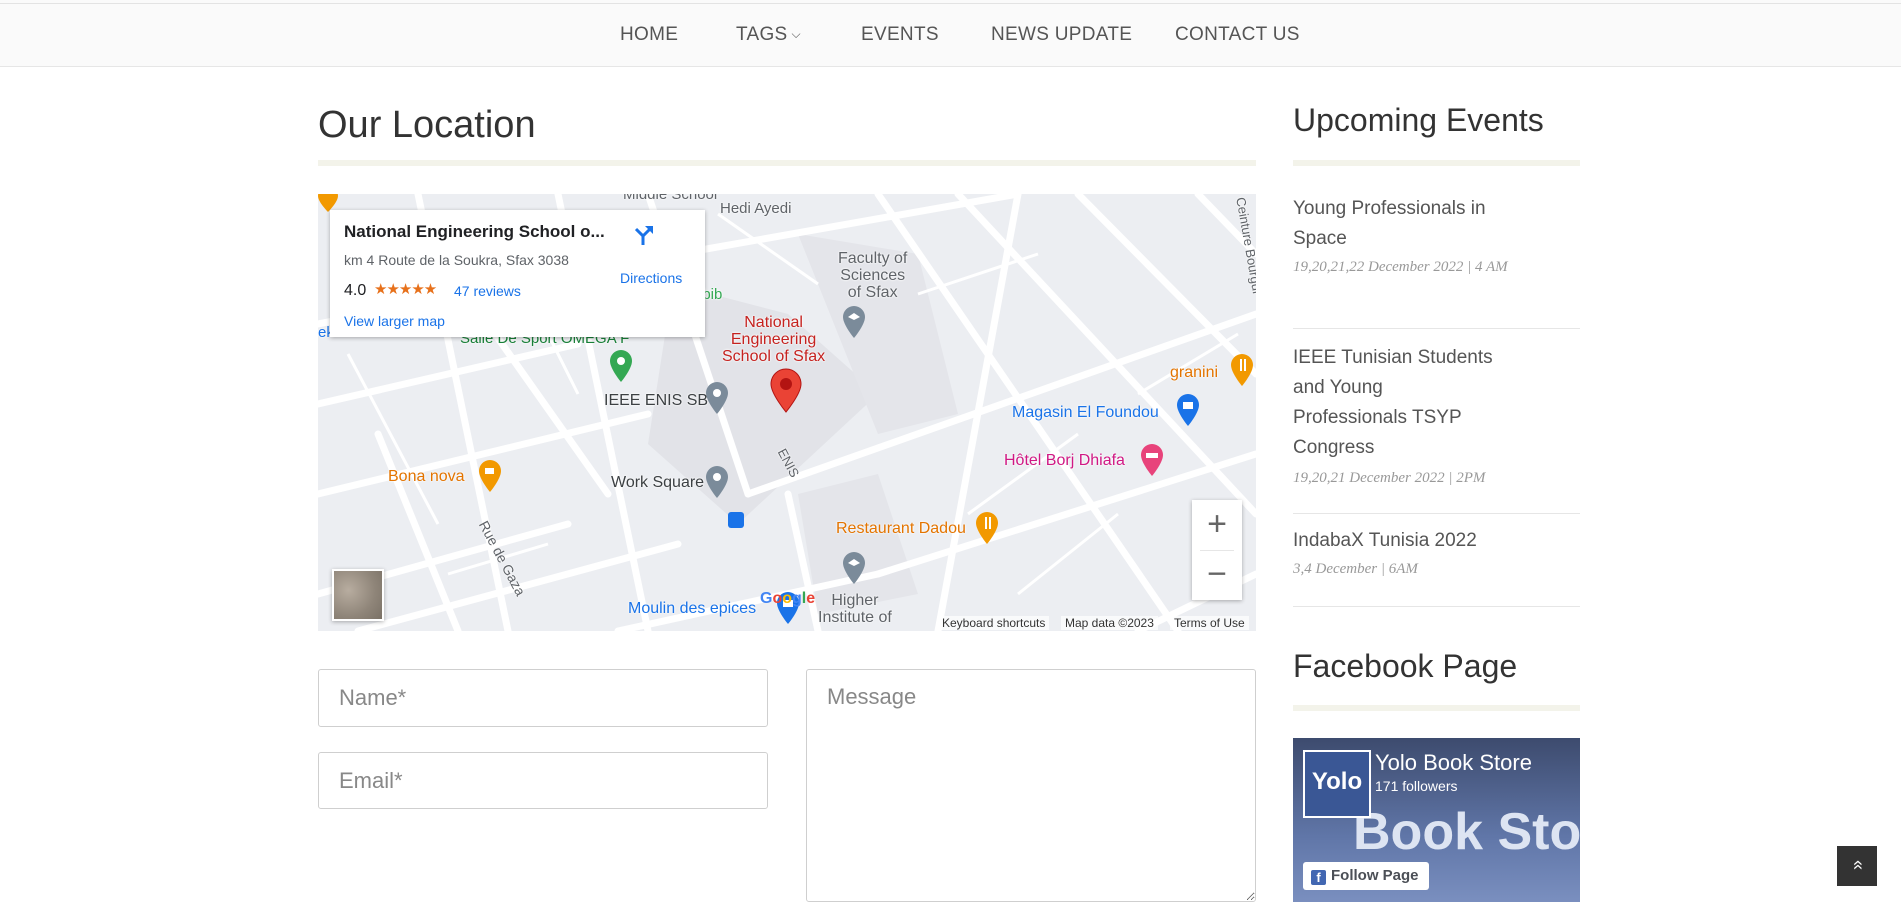 The height and width of the screenshot is (902, 1901). What do you see at coordinates (873, 275) in the screenshot?
I see `map-label-faculty: Faculty of Sciences of Sfax` at bounding box center [873, 275].